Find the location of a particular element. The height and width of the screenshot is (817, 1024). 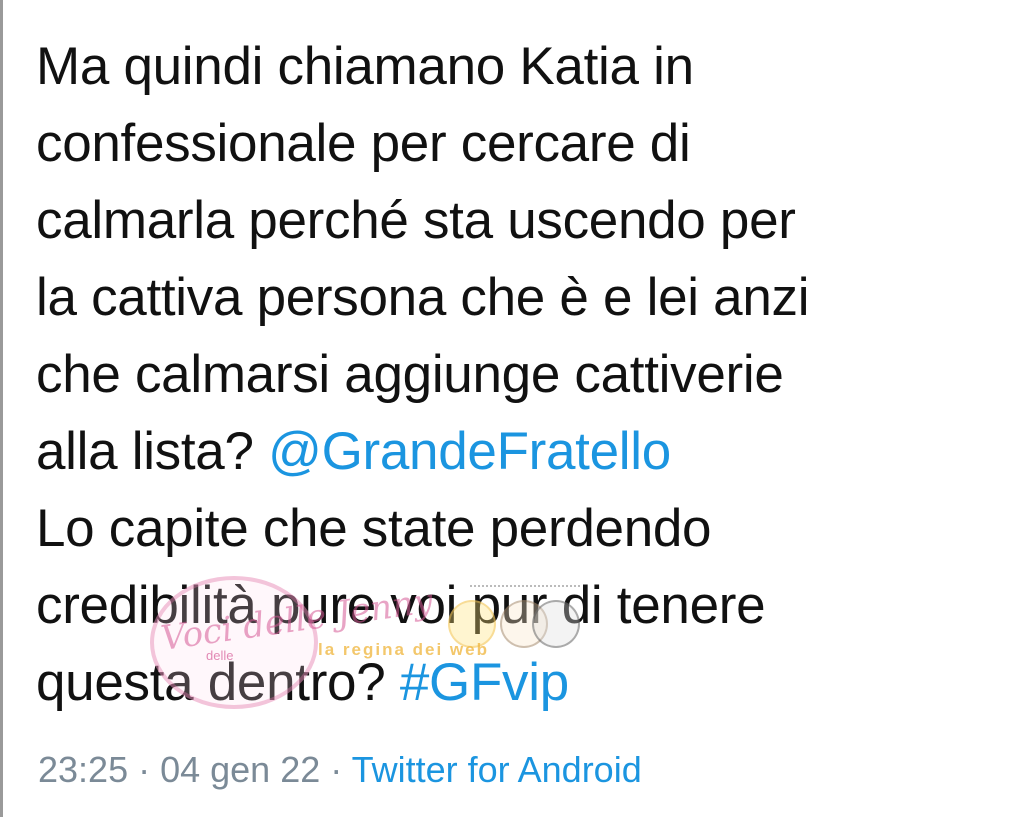

tweet-line: calmarla perché sta uscendo per is located at coordinates (416, 220).